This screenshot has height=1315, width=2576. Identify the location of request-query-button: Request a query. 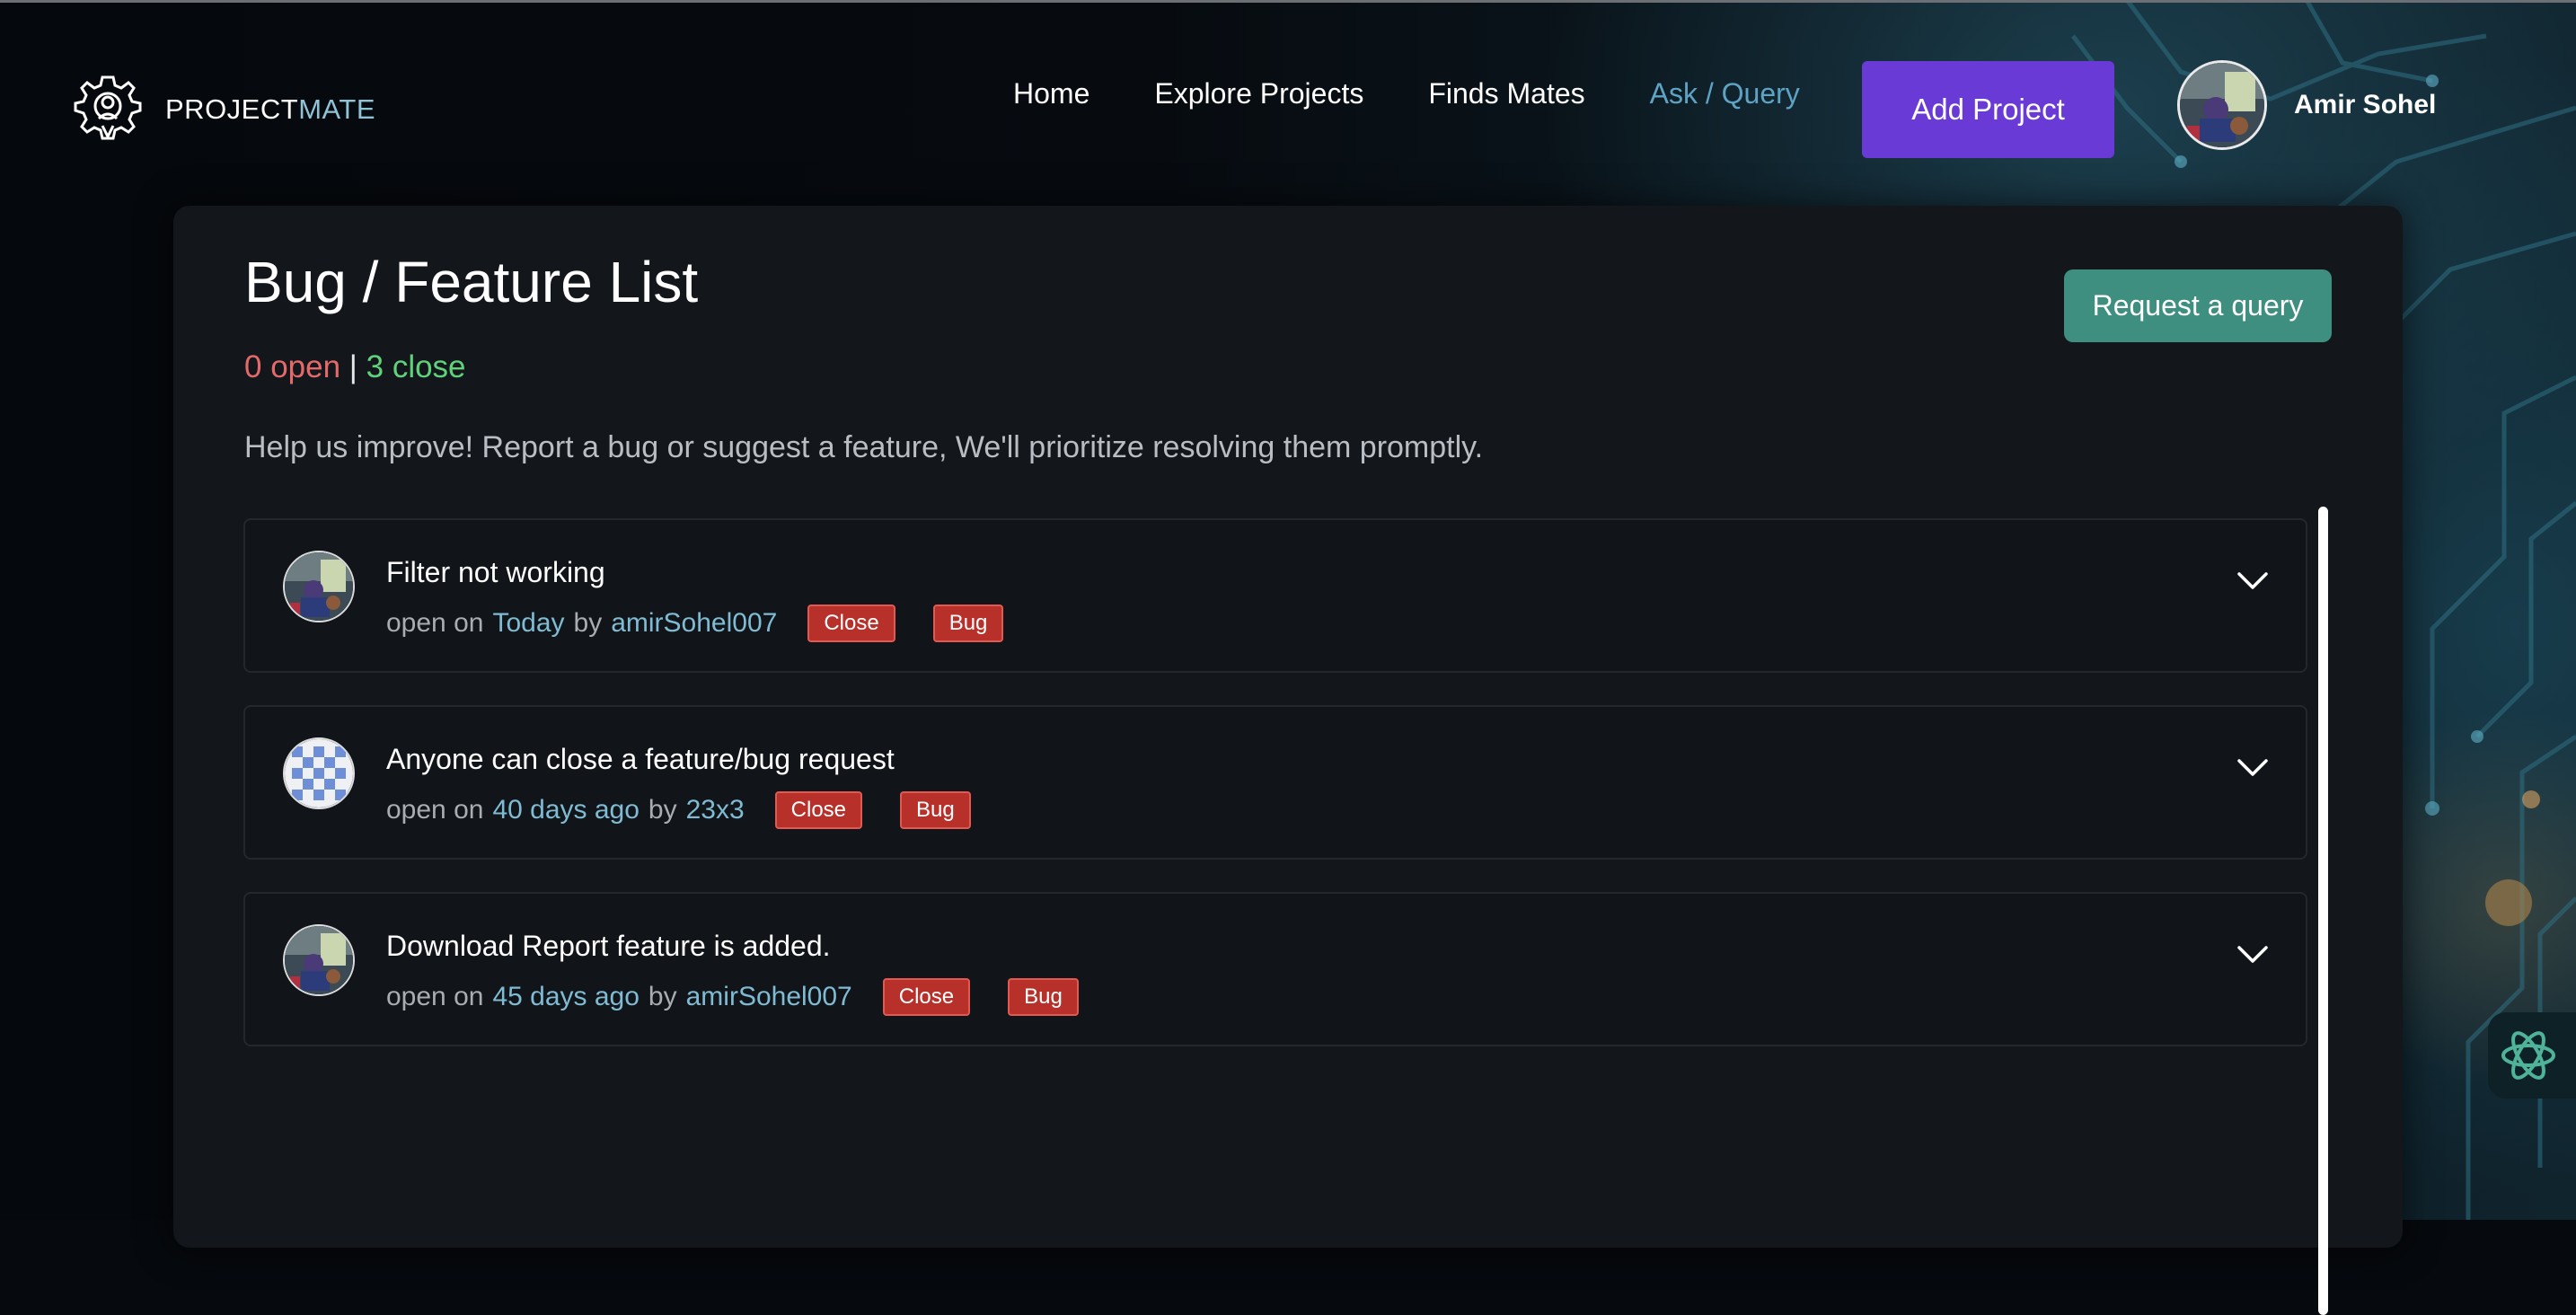
(2198, 305).